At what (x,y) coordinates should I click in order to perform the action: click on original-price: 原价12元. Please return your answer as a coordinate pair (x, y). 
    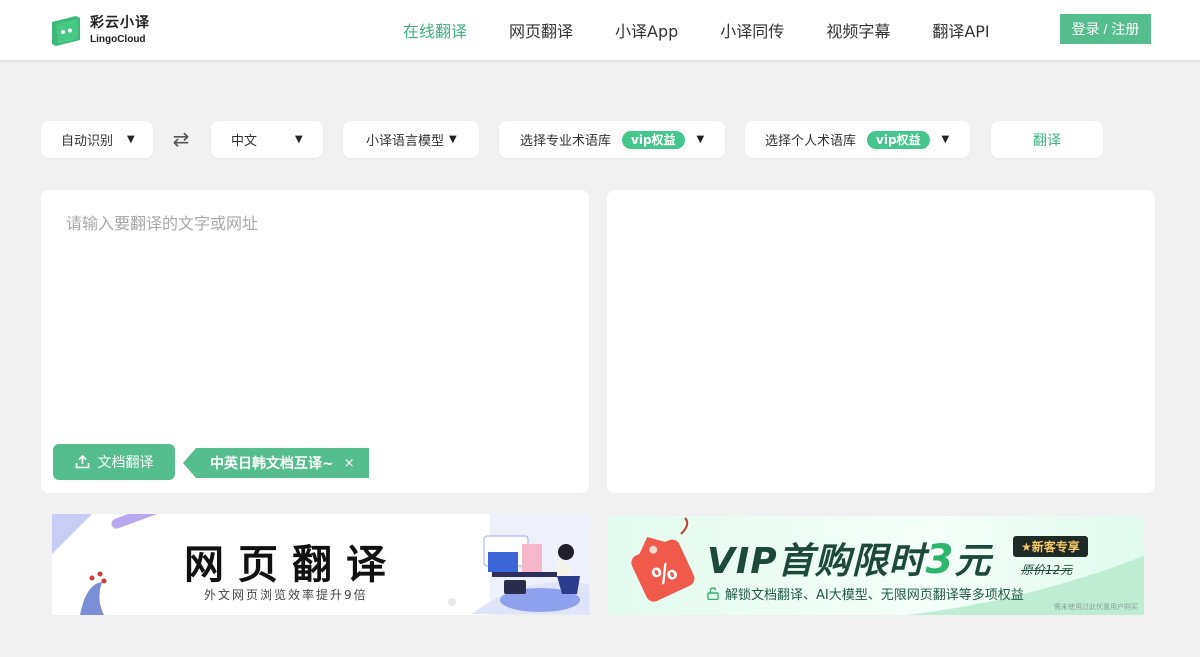
    Looking at the image, I should click on (1047, 570).